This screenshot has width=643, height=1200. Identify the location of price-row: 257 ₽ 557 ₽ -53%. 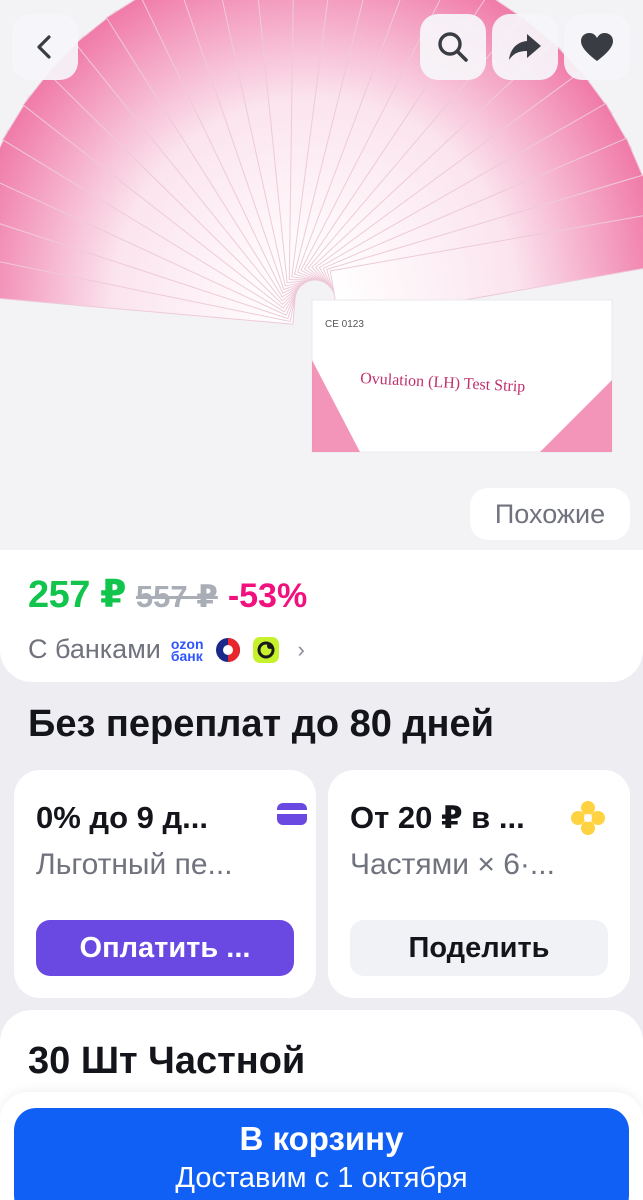
(167, 594).